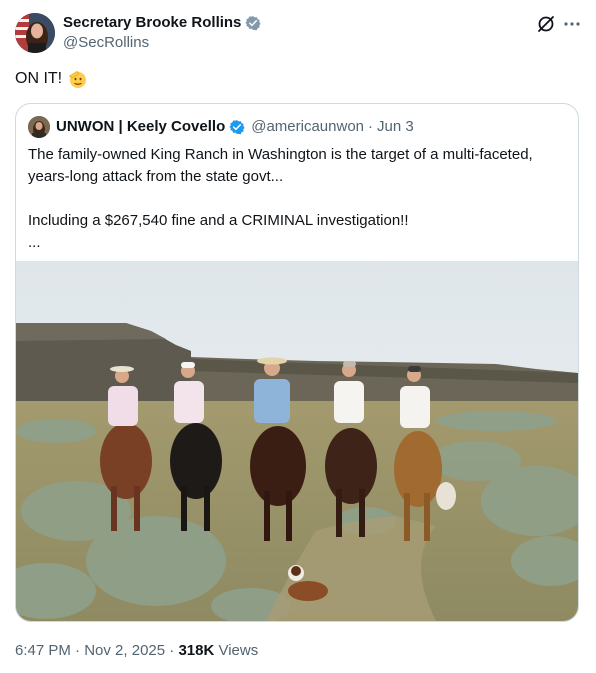 The height and width of the screenshot is (673, 596). Describe the element at coordinates (39, 78) in the screenshot. I see `tweet-text-content: ON IT!` at that location.